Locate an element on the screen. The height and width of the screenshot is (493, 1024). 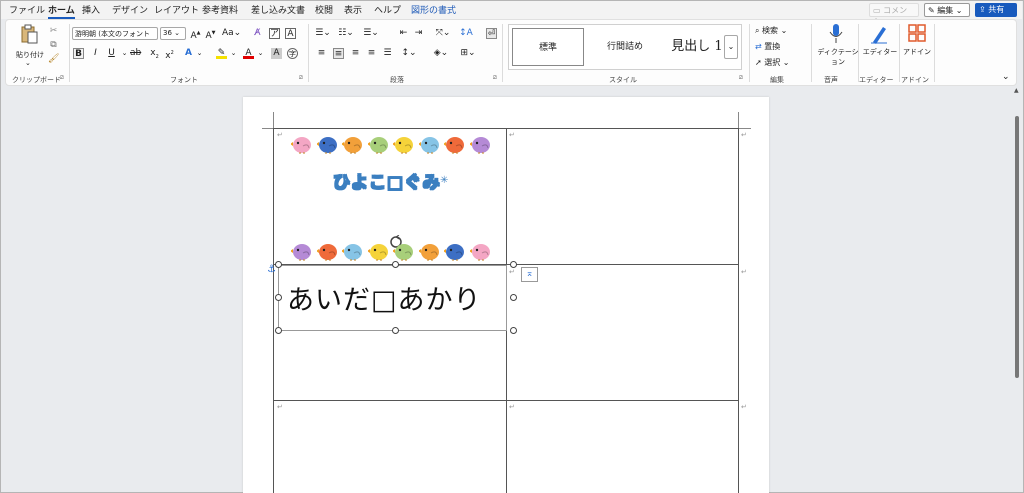
copy-icon: ⧉ is located at coordinates (53, 45).